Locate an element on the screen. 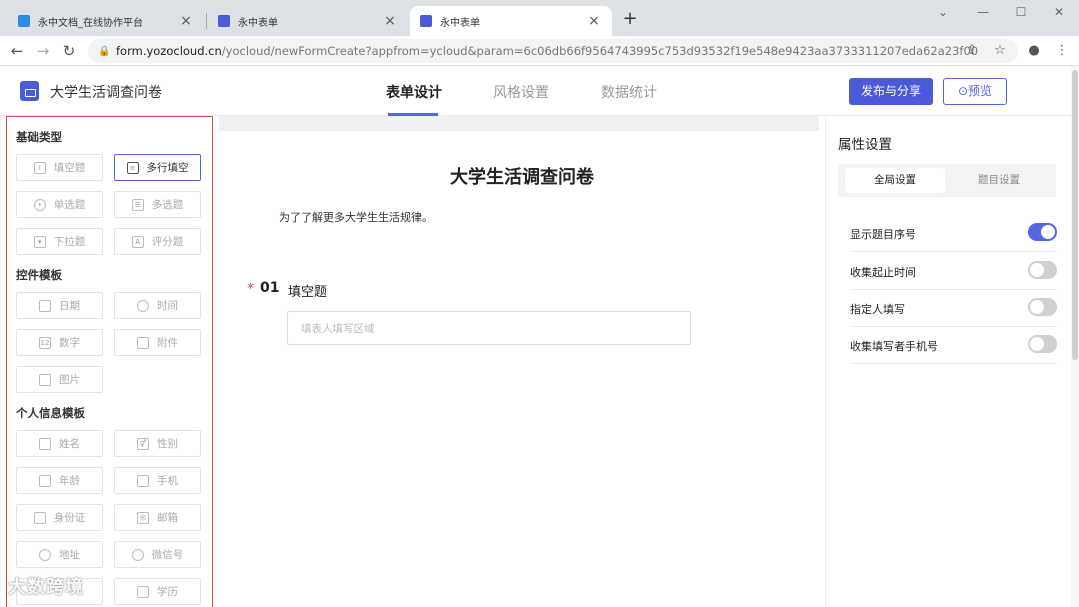 The image size is (1079, 607). component-gender: ⚥ 性别 is located at coordinates (157, 443).